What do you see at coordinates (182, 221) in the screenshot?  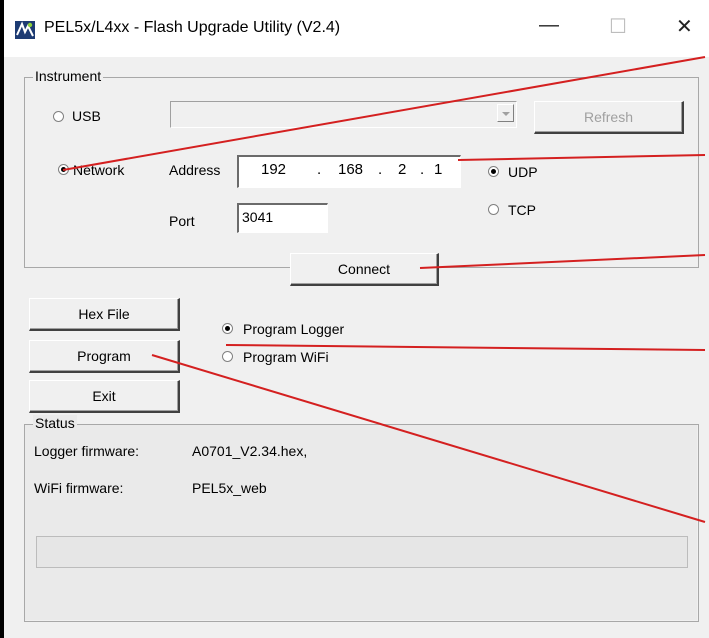 I see `port-label: Port` at bounding box center [182, 221].